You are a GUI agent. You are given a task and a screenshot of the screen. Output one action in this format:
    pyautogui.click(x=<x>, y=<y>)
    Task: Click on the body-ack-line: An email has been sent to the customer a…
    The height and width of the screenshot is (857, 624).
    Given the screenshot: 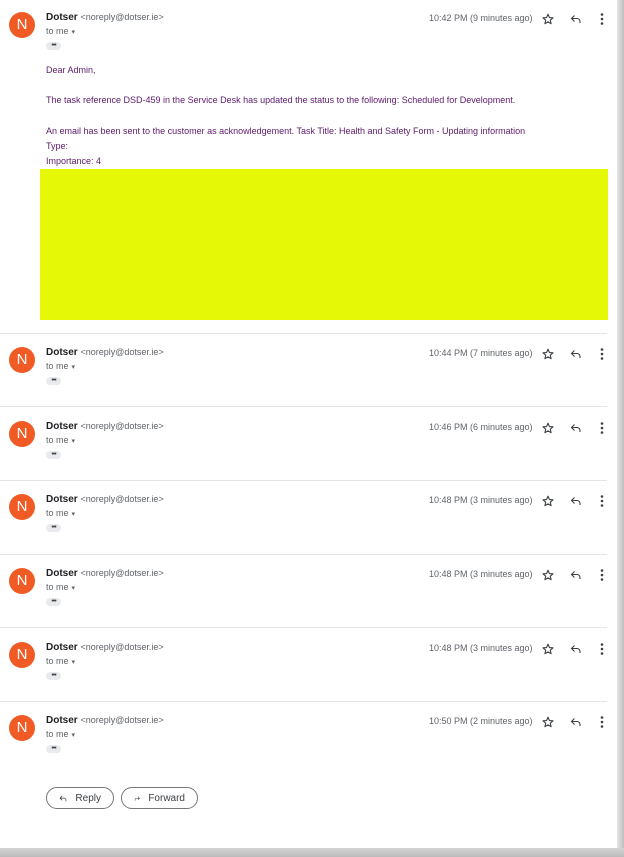 What is the action you would take?
    pyautogui.click(x=286, y=131)
    